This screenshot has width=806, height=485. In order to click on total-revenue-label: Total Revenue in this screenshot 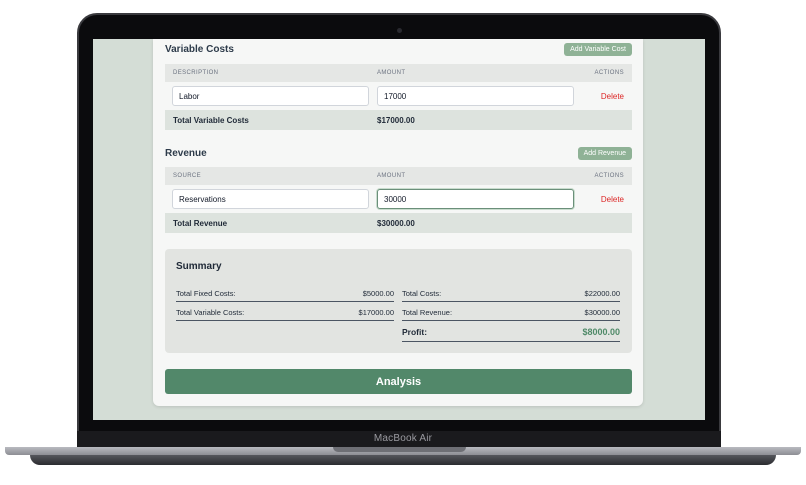, I will do `click(200, 223)`.